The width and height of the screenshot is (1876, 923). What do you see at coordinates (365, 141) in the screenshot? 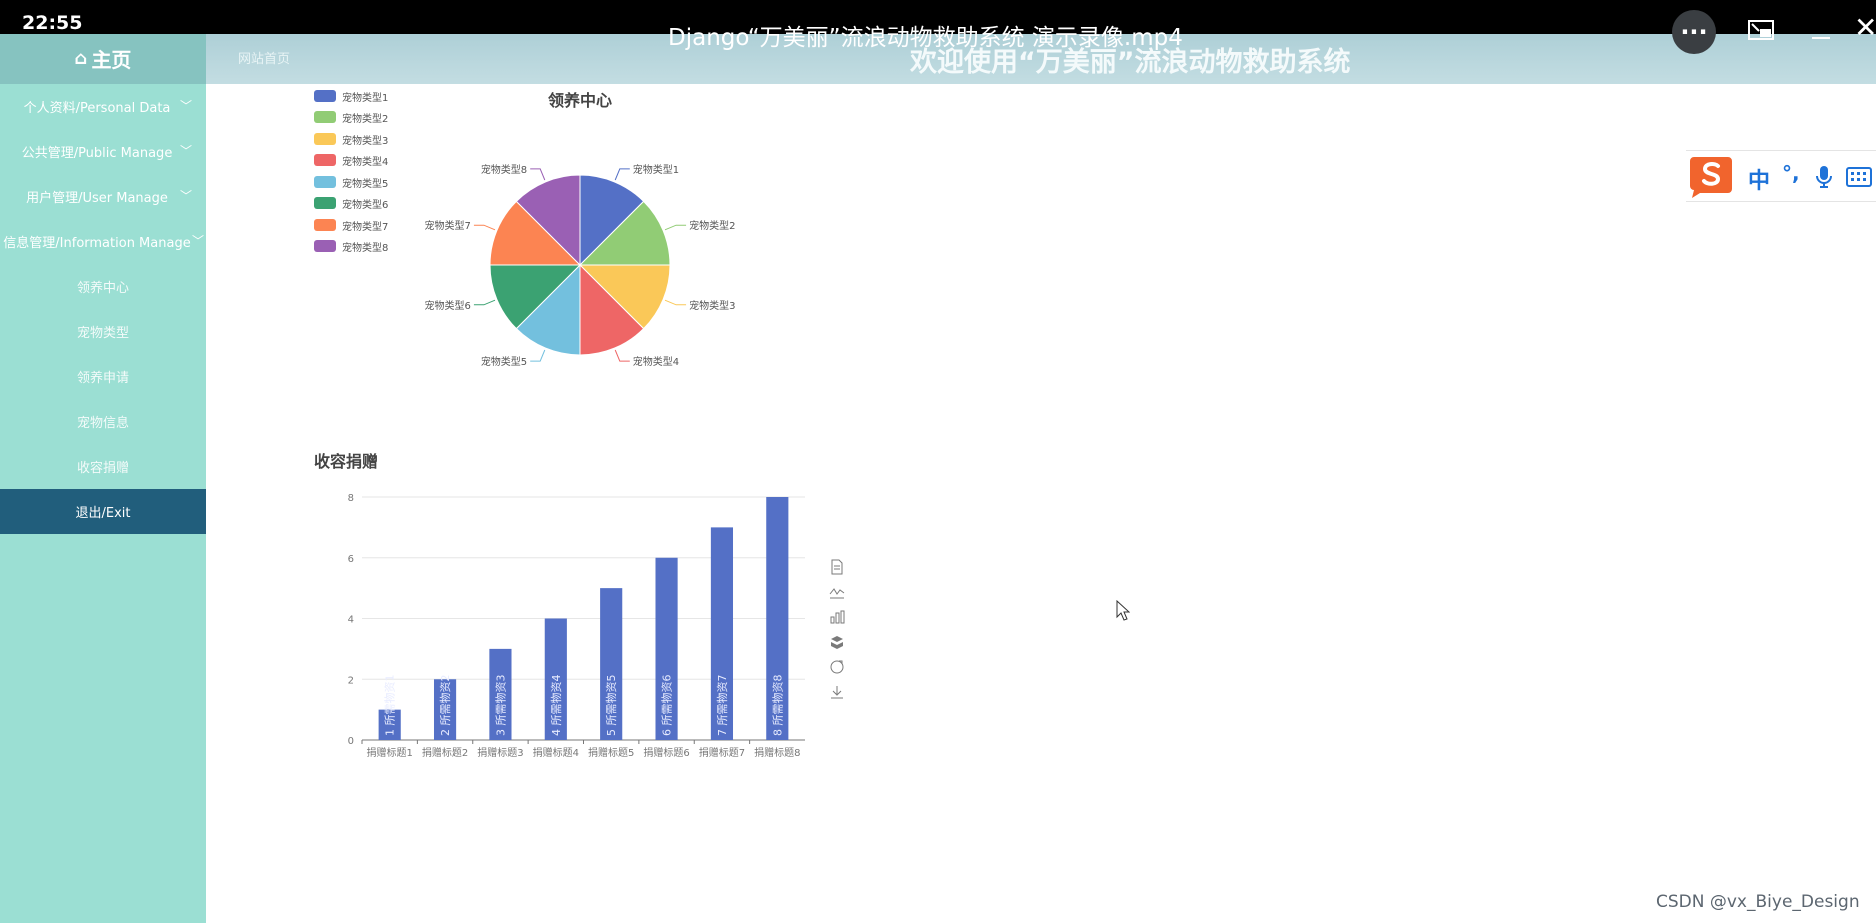
I see `legend-label: 宠物类型3` at bounding box center [365, 141].